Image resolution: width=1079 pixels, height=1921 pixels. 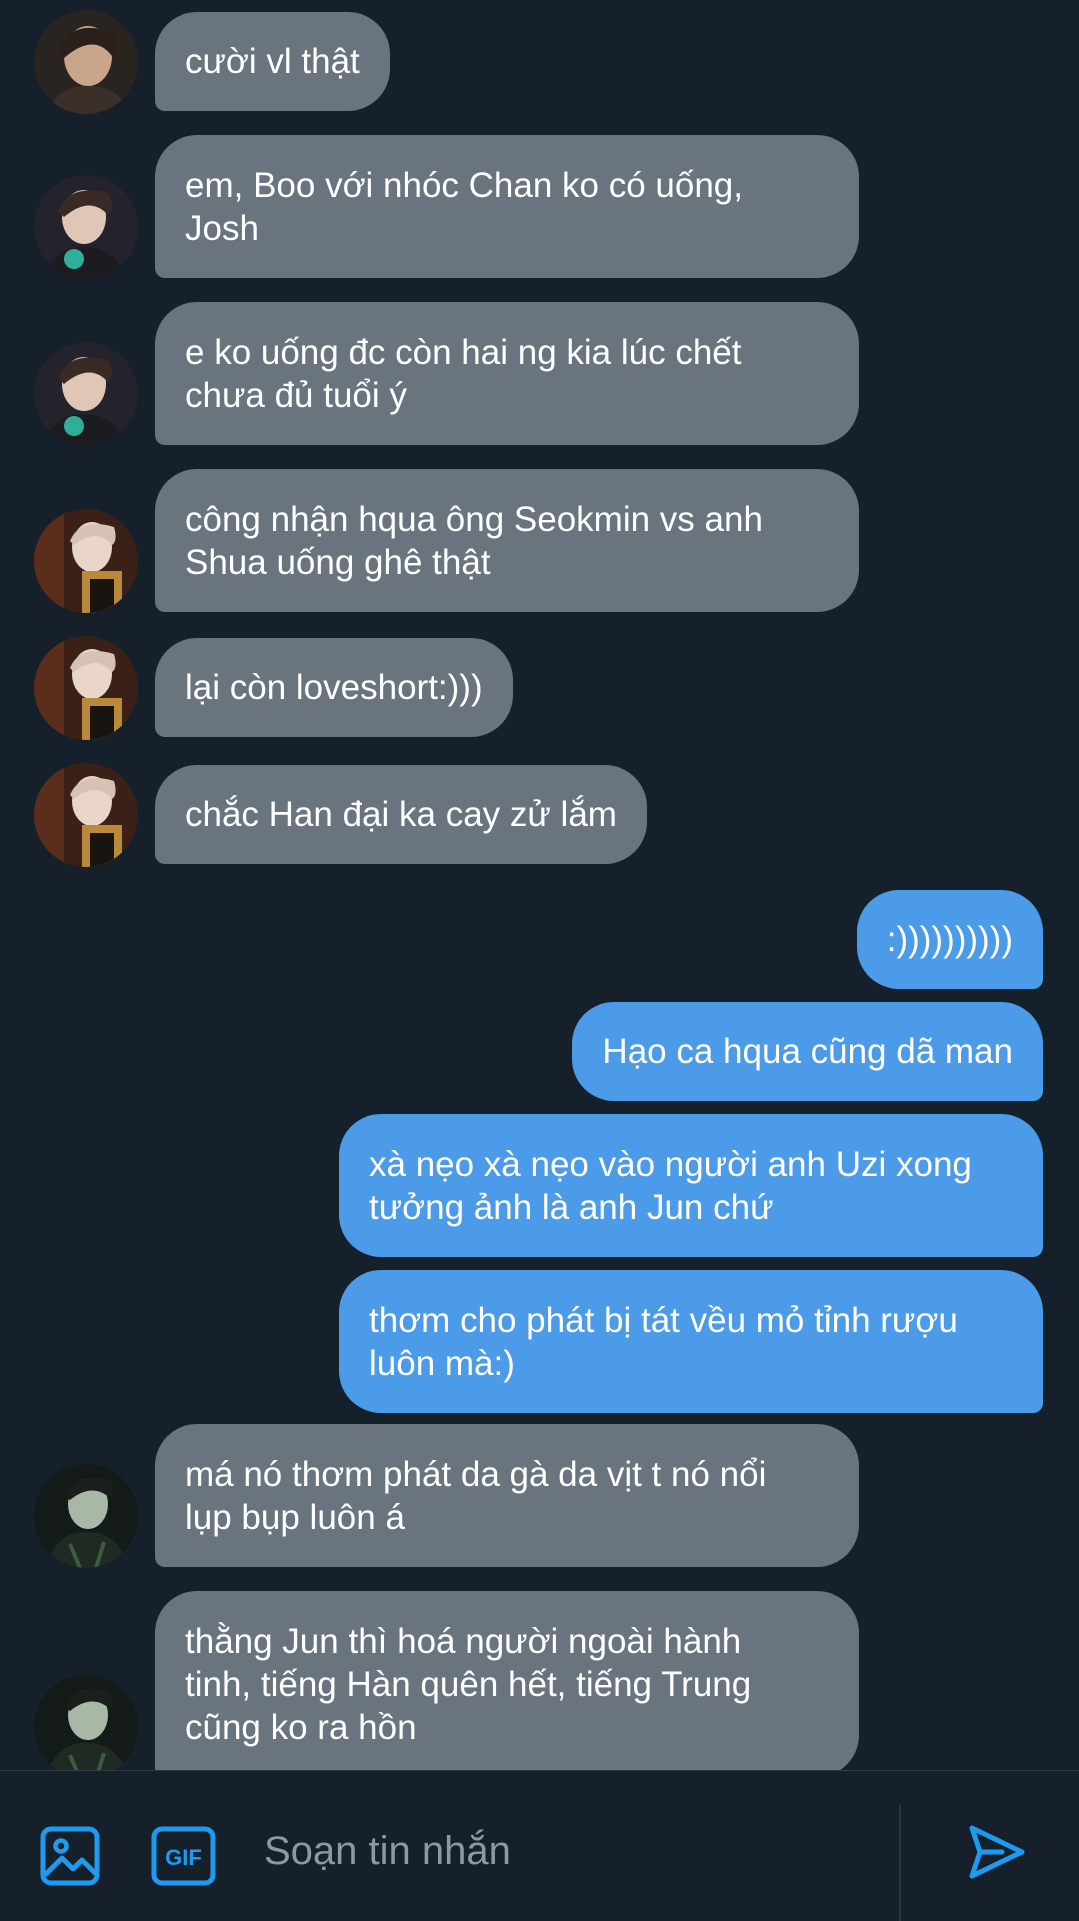 I want to click on message-text-line: Josh, so click(x=222, y=228).